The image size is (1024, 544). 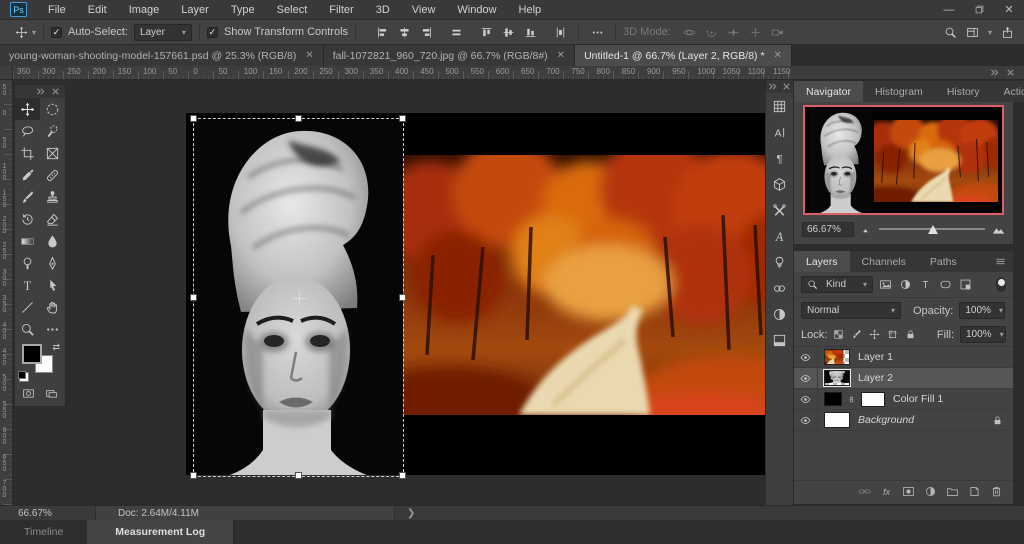 I want to click on eyedropper-tool, so click(x=27, y=175).